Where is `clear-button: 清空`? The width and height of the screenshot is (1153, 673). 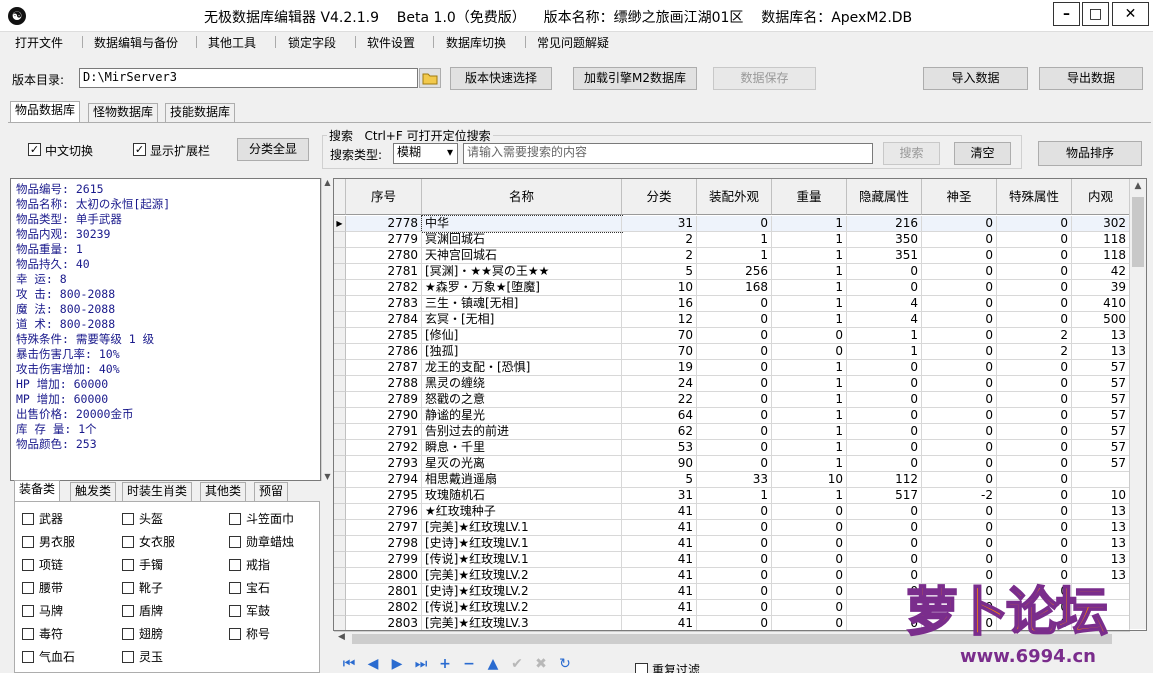
clear-button: 清空 is located at coordinates (982, 153).